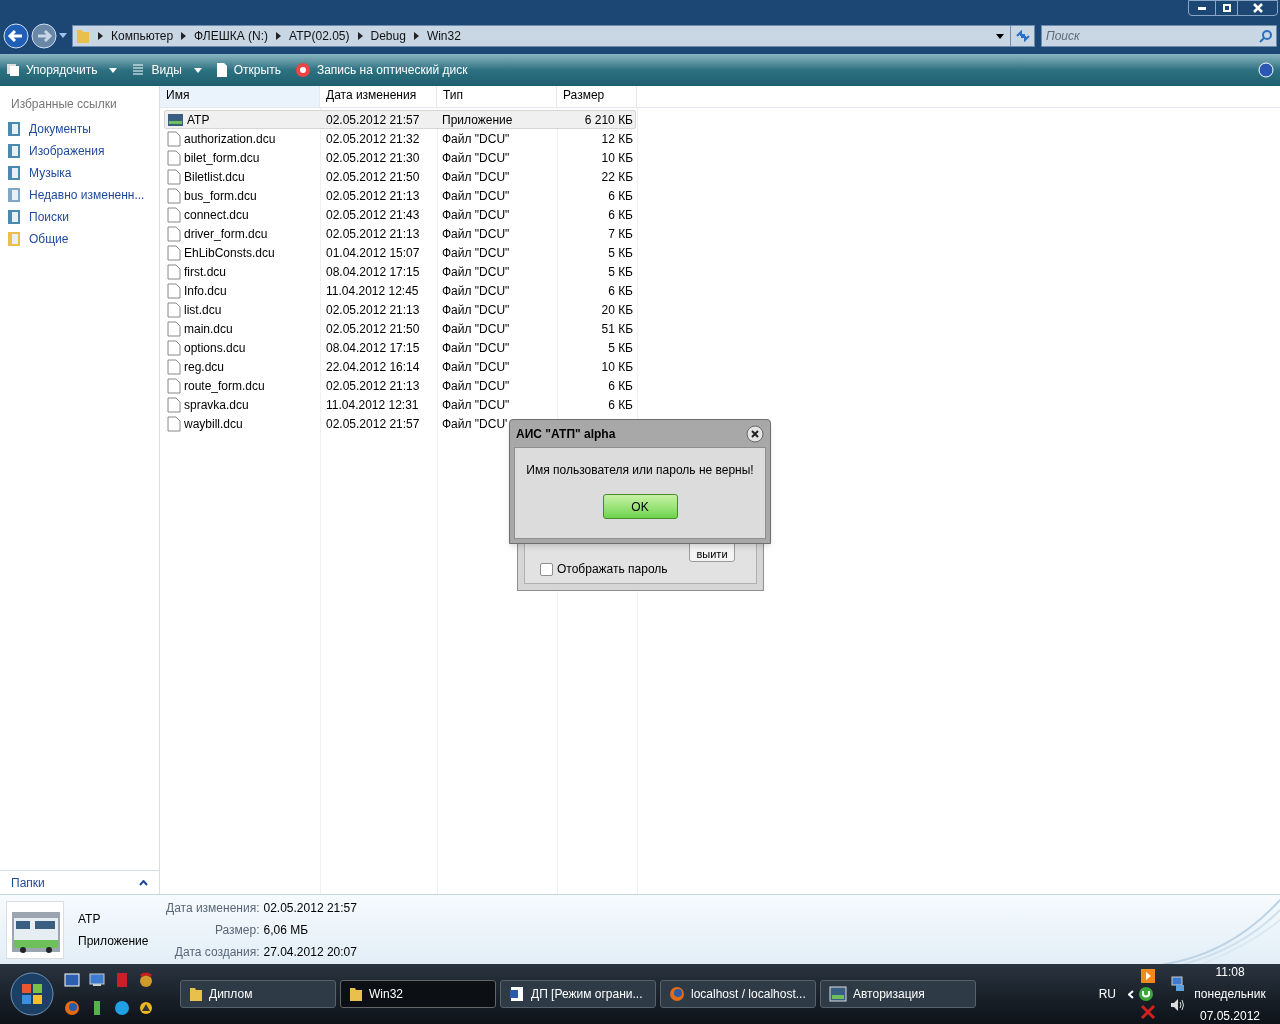 The height and width of the screenshot is (1024, 1280). What do you see at coordinates (620, 253) in the screenshot?
I see `size-cell-text: 5 КБ` at bounding box center [620, 253].